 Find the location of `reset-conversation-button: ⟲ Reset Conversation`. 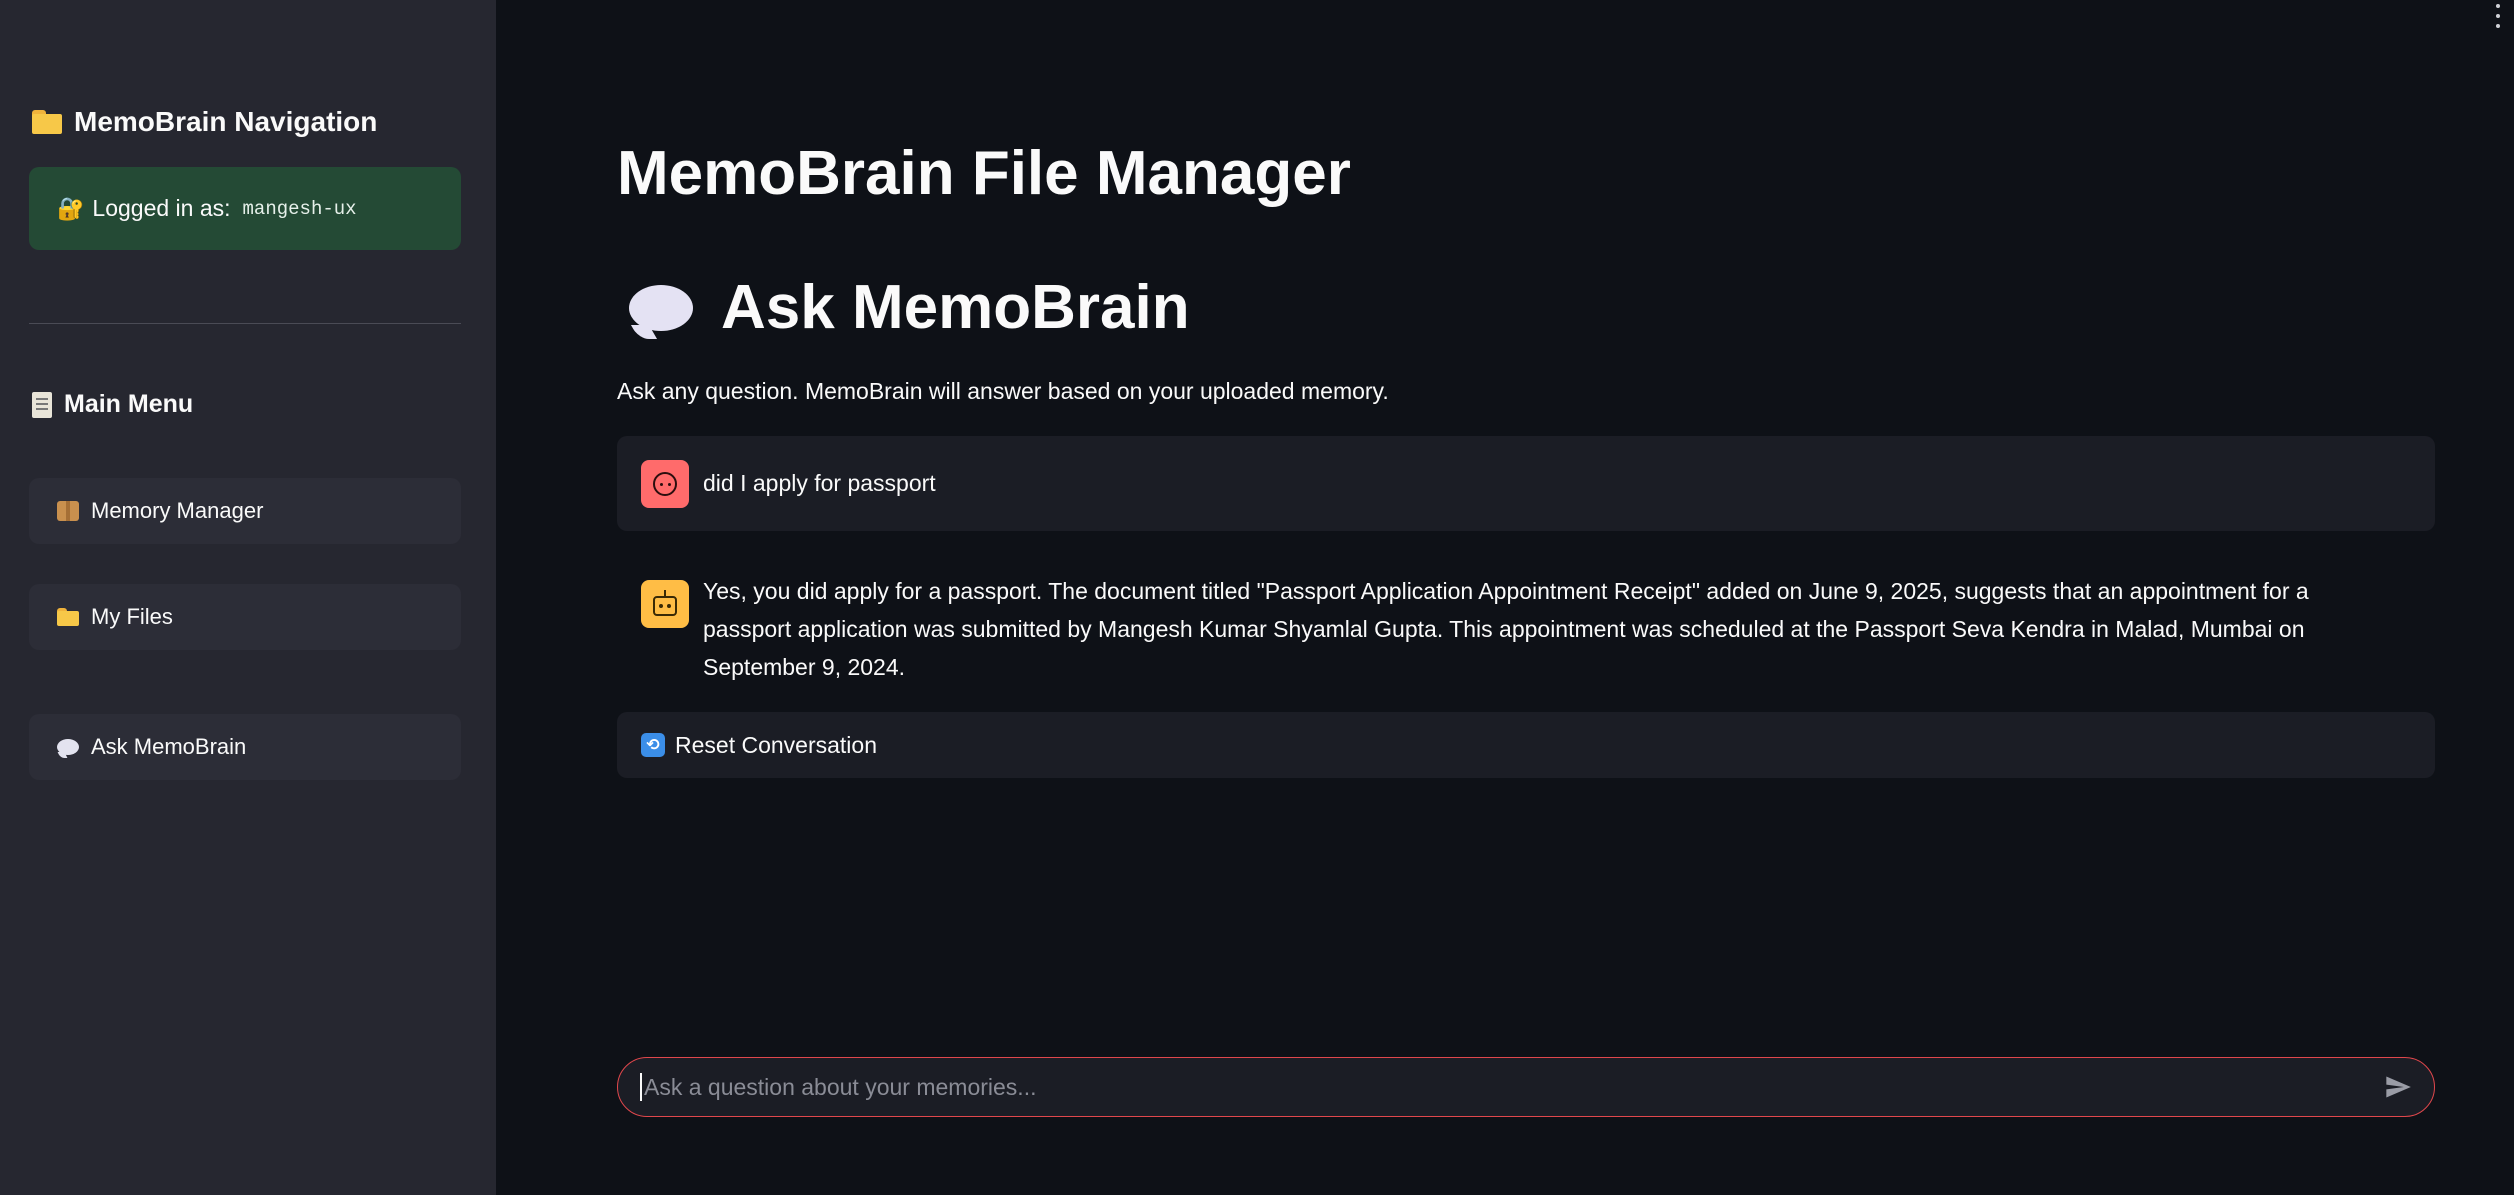

reset-conversation-button: ⟲ Reset Conversation is located at coordinates (1526, 745).